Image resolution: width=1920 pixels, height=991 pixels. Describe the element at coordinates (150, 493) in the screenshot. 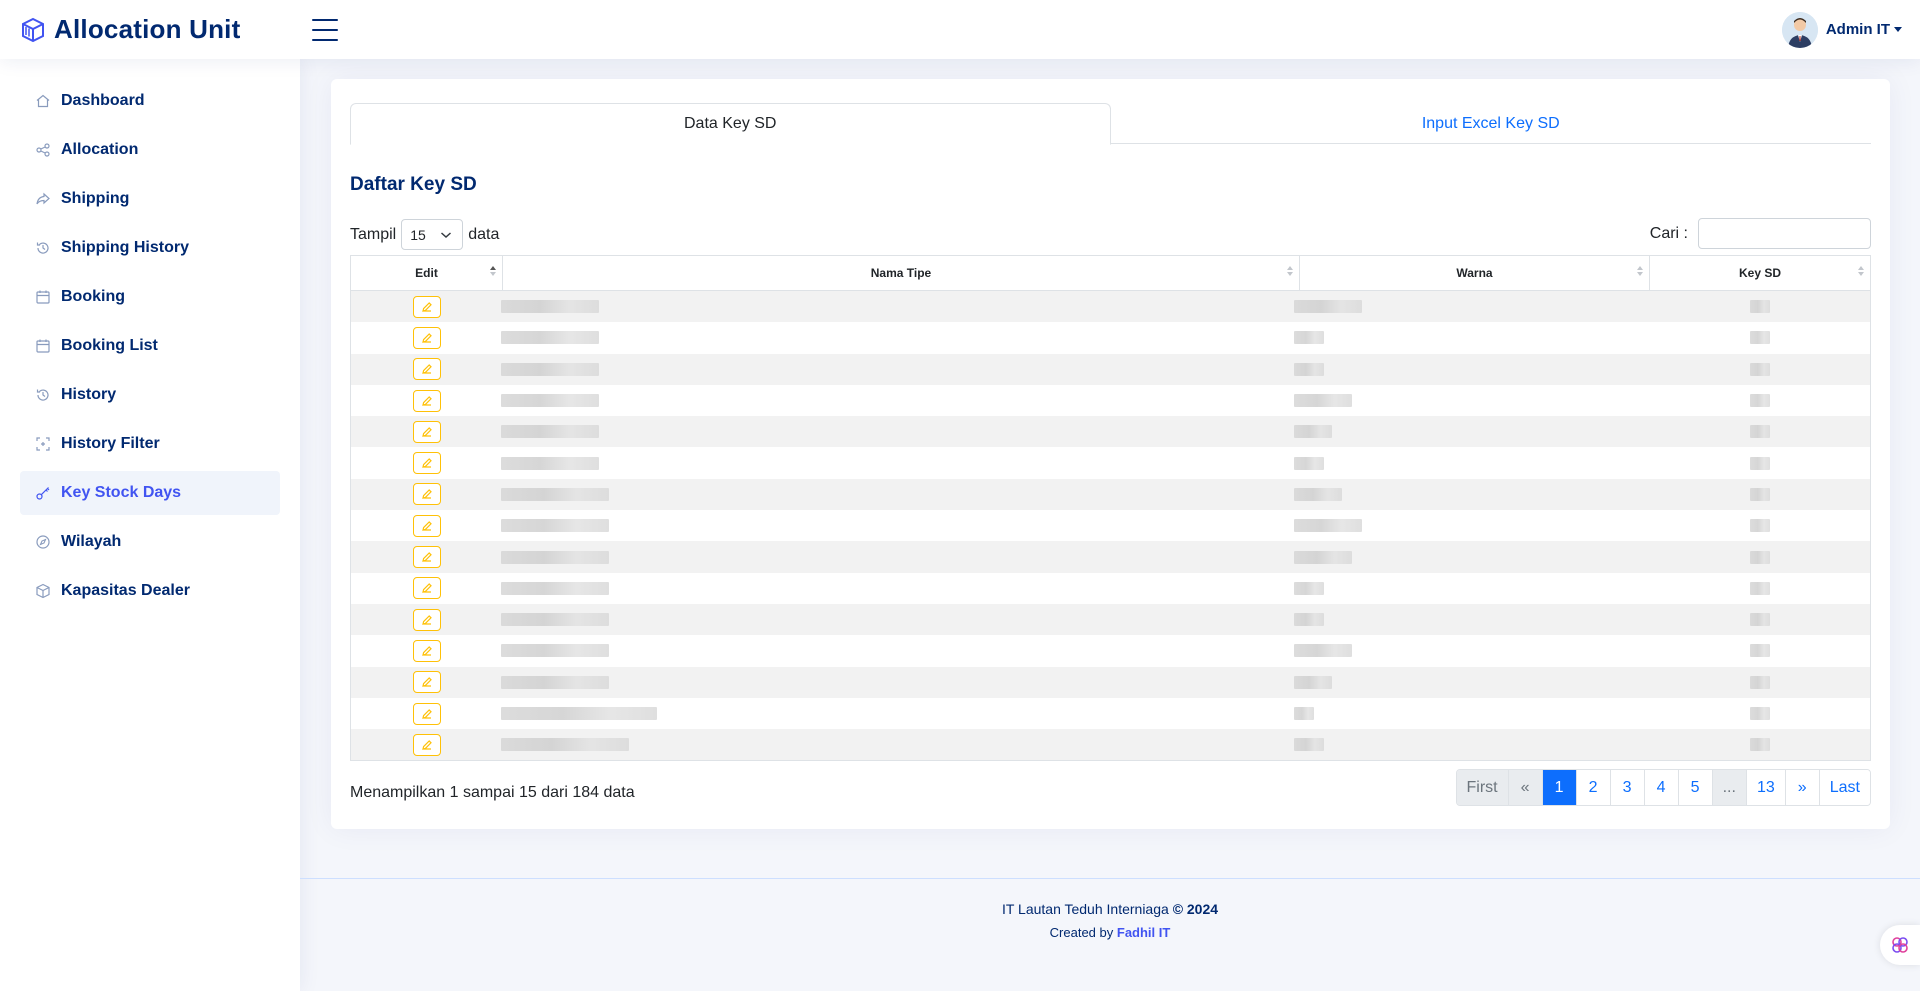

I see `sidebar-item-key-stock-days: Key Stock Days` at that location.